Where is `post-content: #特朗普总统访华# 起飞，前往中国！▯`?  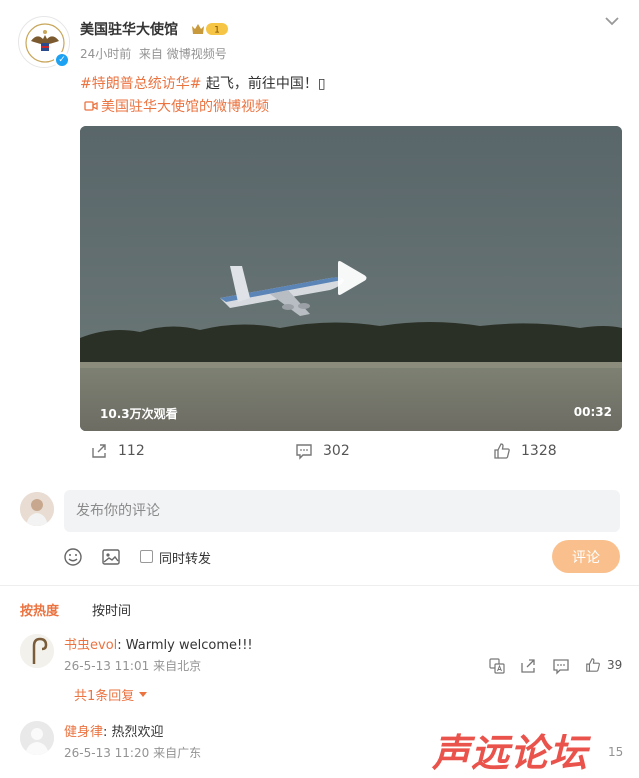
post-content: #特朗普总统访华# 起飞，前往中国！▯ is located at coordinates (203, 83).